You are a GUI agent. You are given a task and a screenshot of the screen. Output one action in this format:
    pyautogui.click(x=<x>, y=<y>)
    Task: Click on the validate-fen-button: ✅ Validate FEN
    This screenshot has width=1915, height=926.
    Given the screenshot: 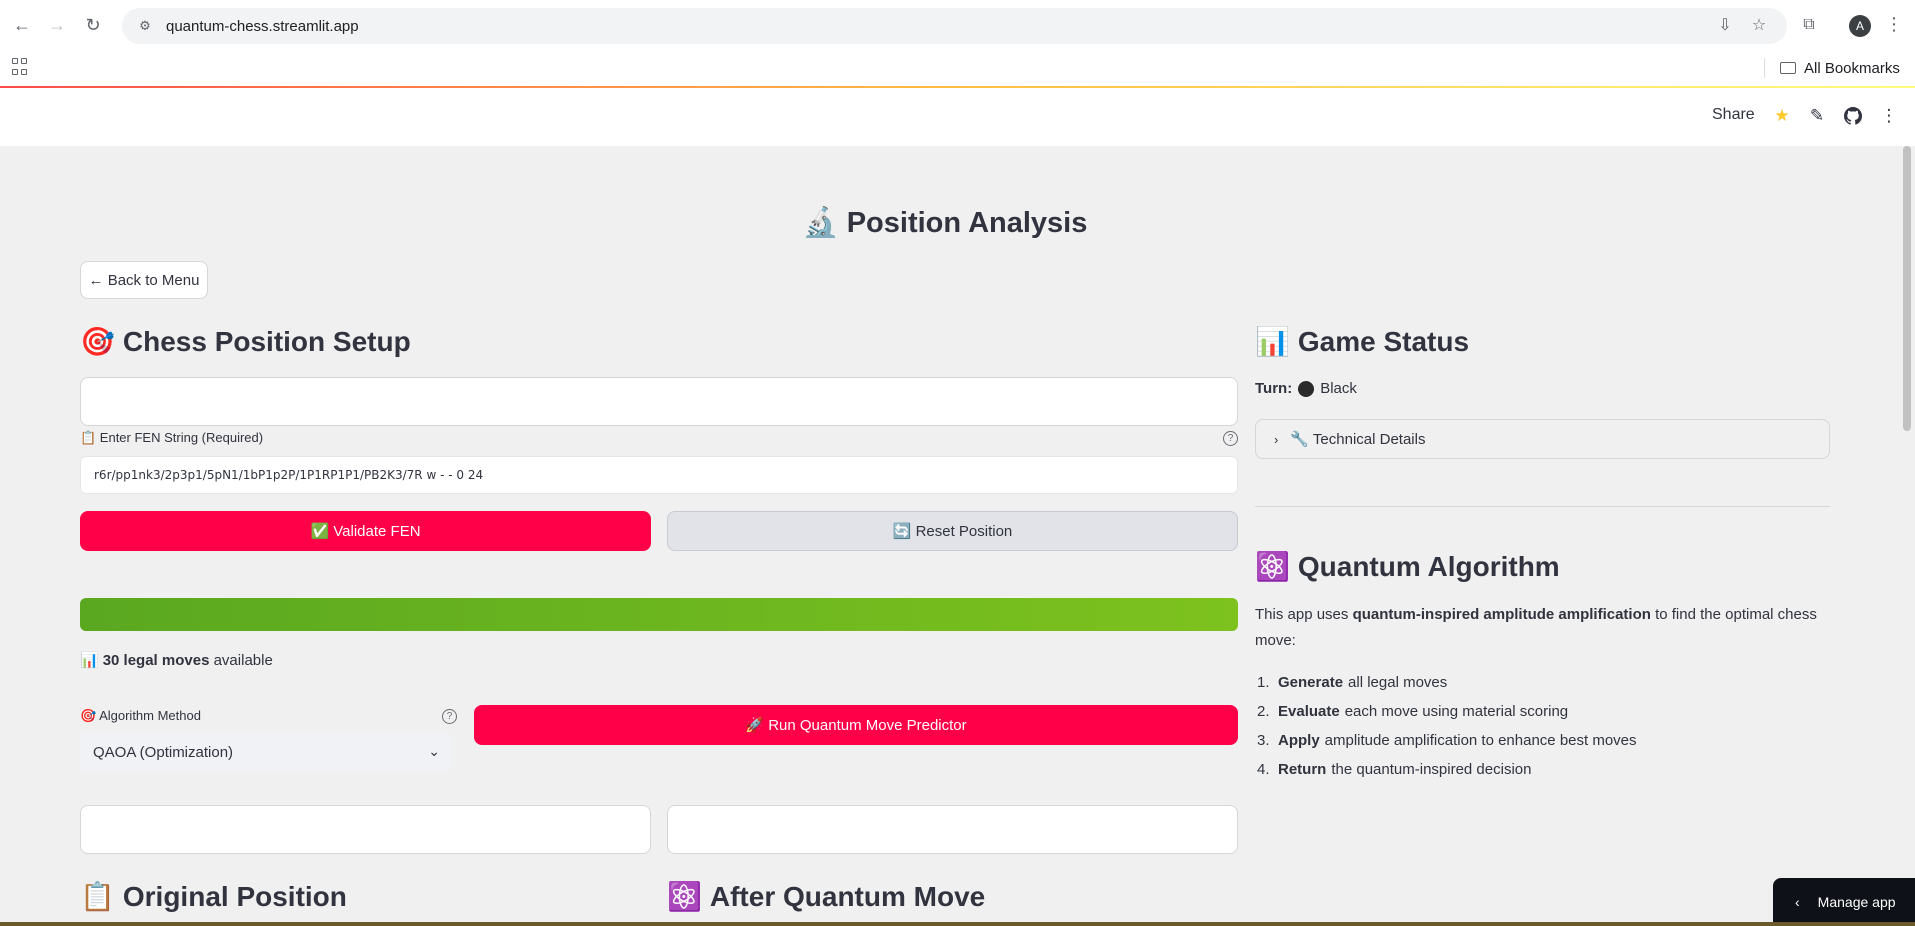 What is the action you would take?
    pyautogui.click(x=365, y=531)
    